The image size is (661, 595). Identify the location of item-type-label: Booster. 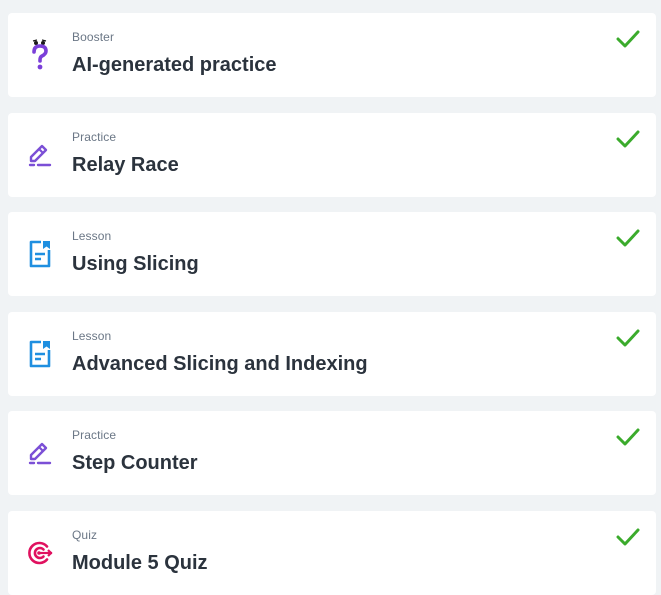
(93, 37).